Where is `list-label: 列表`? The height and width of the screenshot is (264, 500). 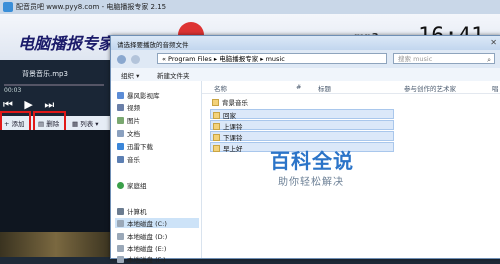 list-label: 列表 is located at coordinates (87, 124).